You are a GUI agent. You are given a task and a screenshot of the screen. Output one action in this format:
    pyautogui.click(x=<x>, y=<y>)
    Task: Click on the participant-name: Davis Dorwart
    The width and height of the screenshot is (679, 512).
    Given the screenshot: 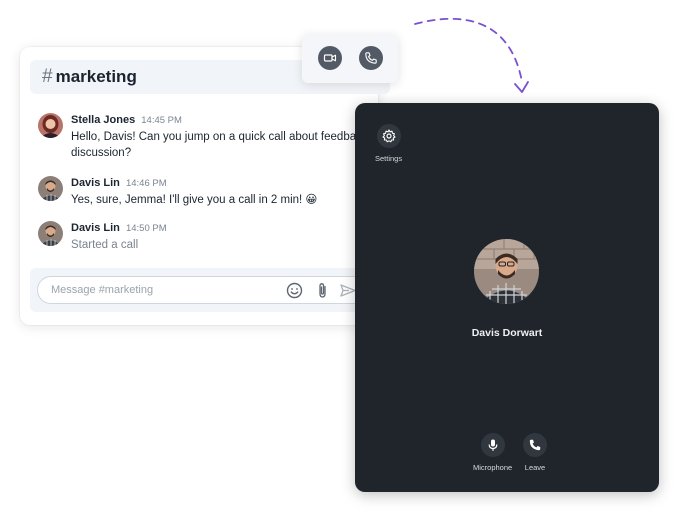 What is the action you would take?
    pyautogui.click(x=507, y=333)
    